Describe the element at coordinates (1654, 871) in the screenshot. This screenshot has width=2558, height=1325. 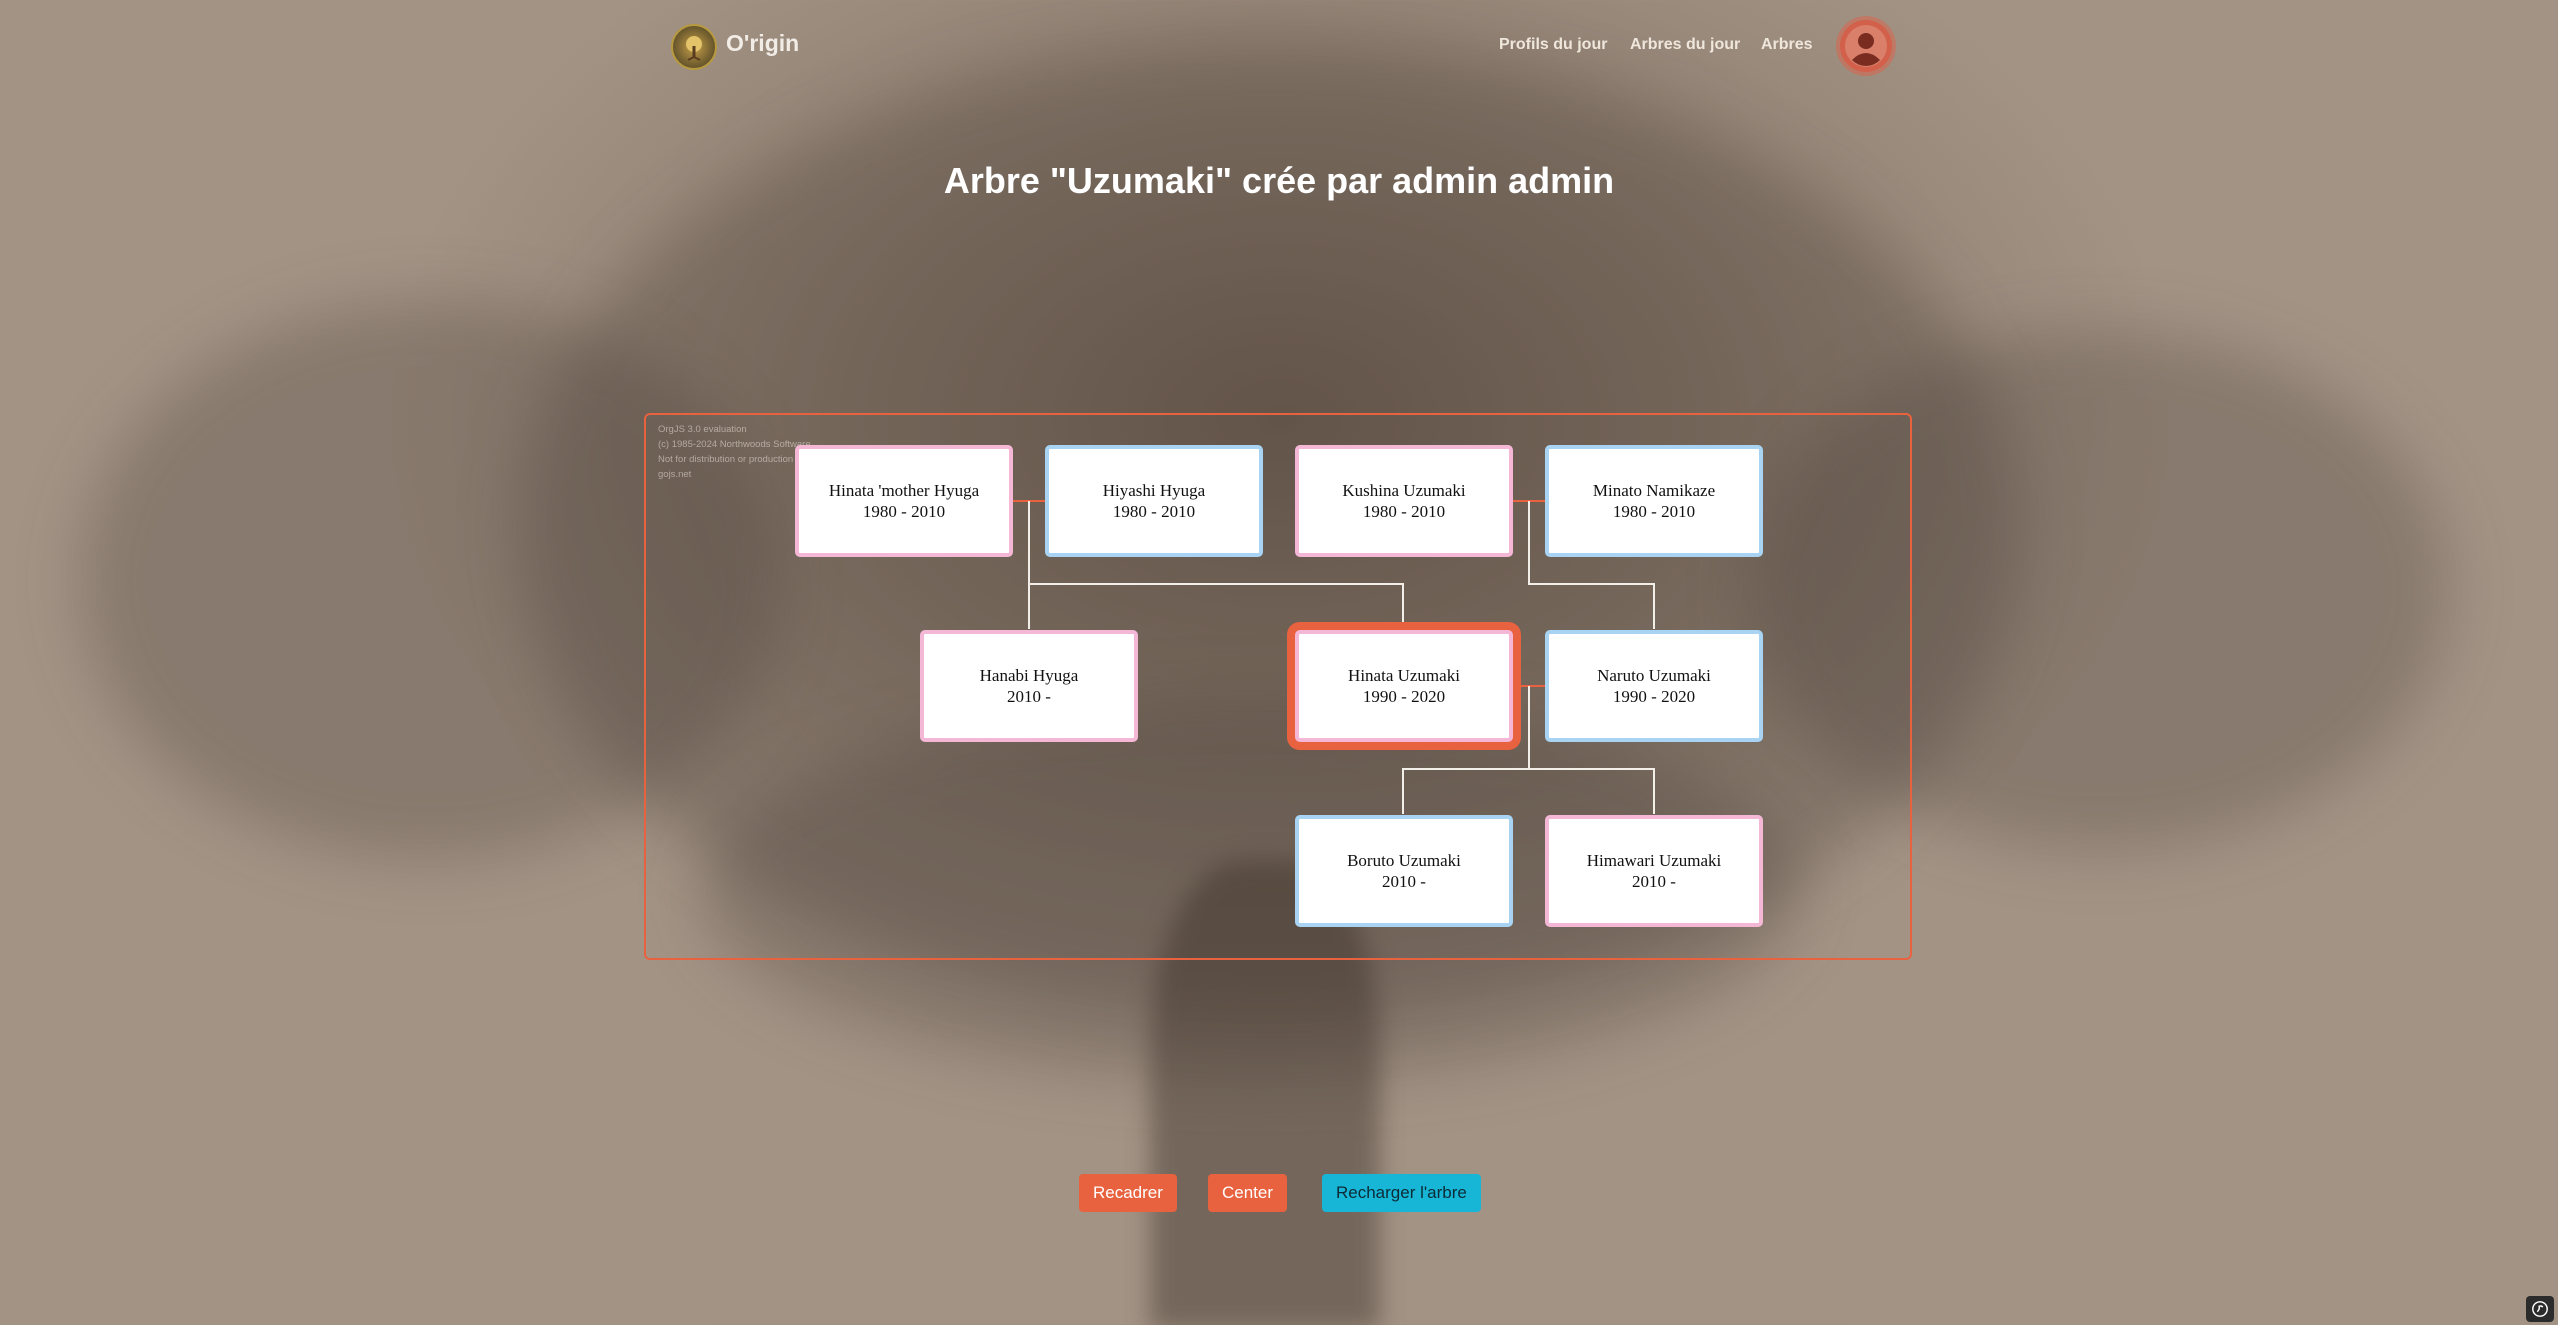
I see `person-node-himawari-uzumaki: Himawari Uzumaki 2010 -` at that location.